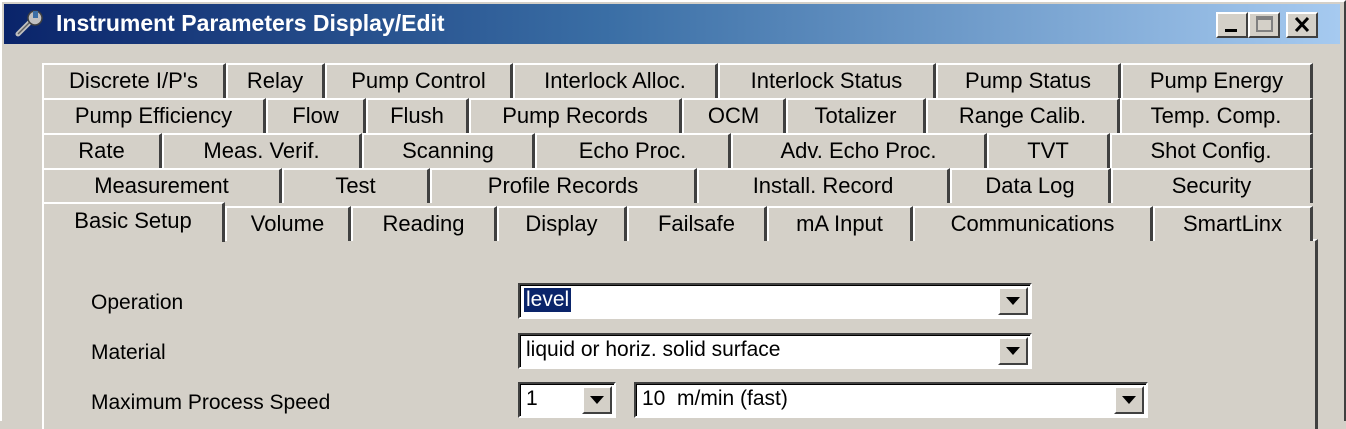  What do you see at coordinates (1216, 115) in the screenshot?
I see `tab-temp-comp: Temp. Comp.` at bounding box center [1216, 115].